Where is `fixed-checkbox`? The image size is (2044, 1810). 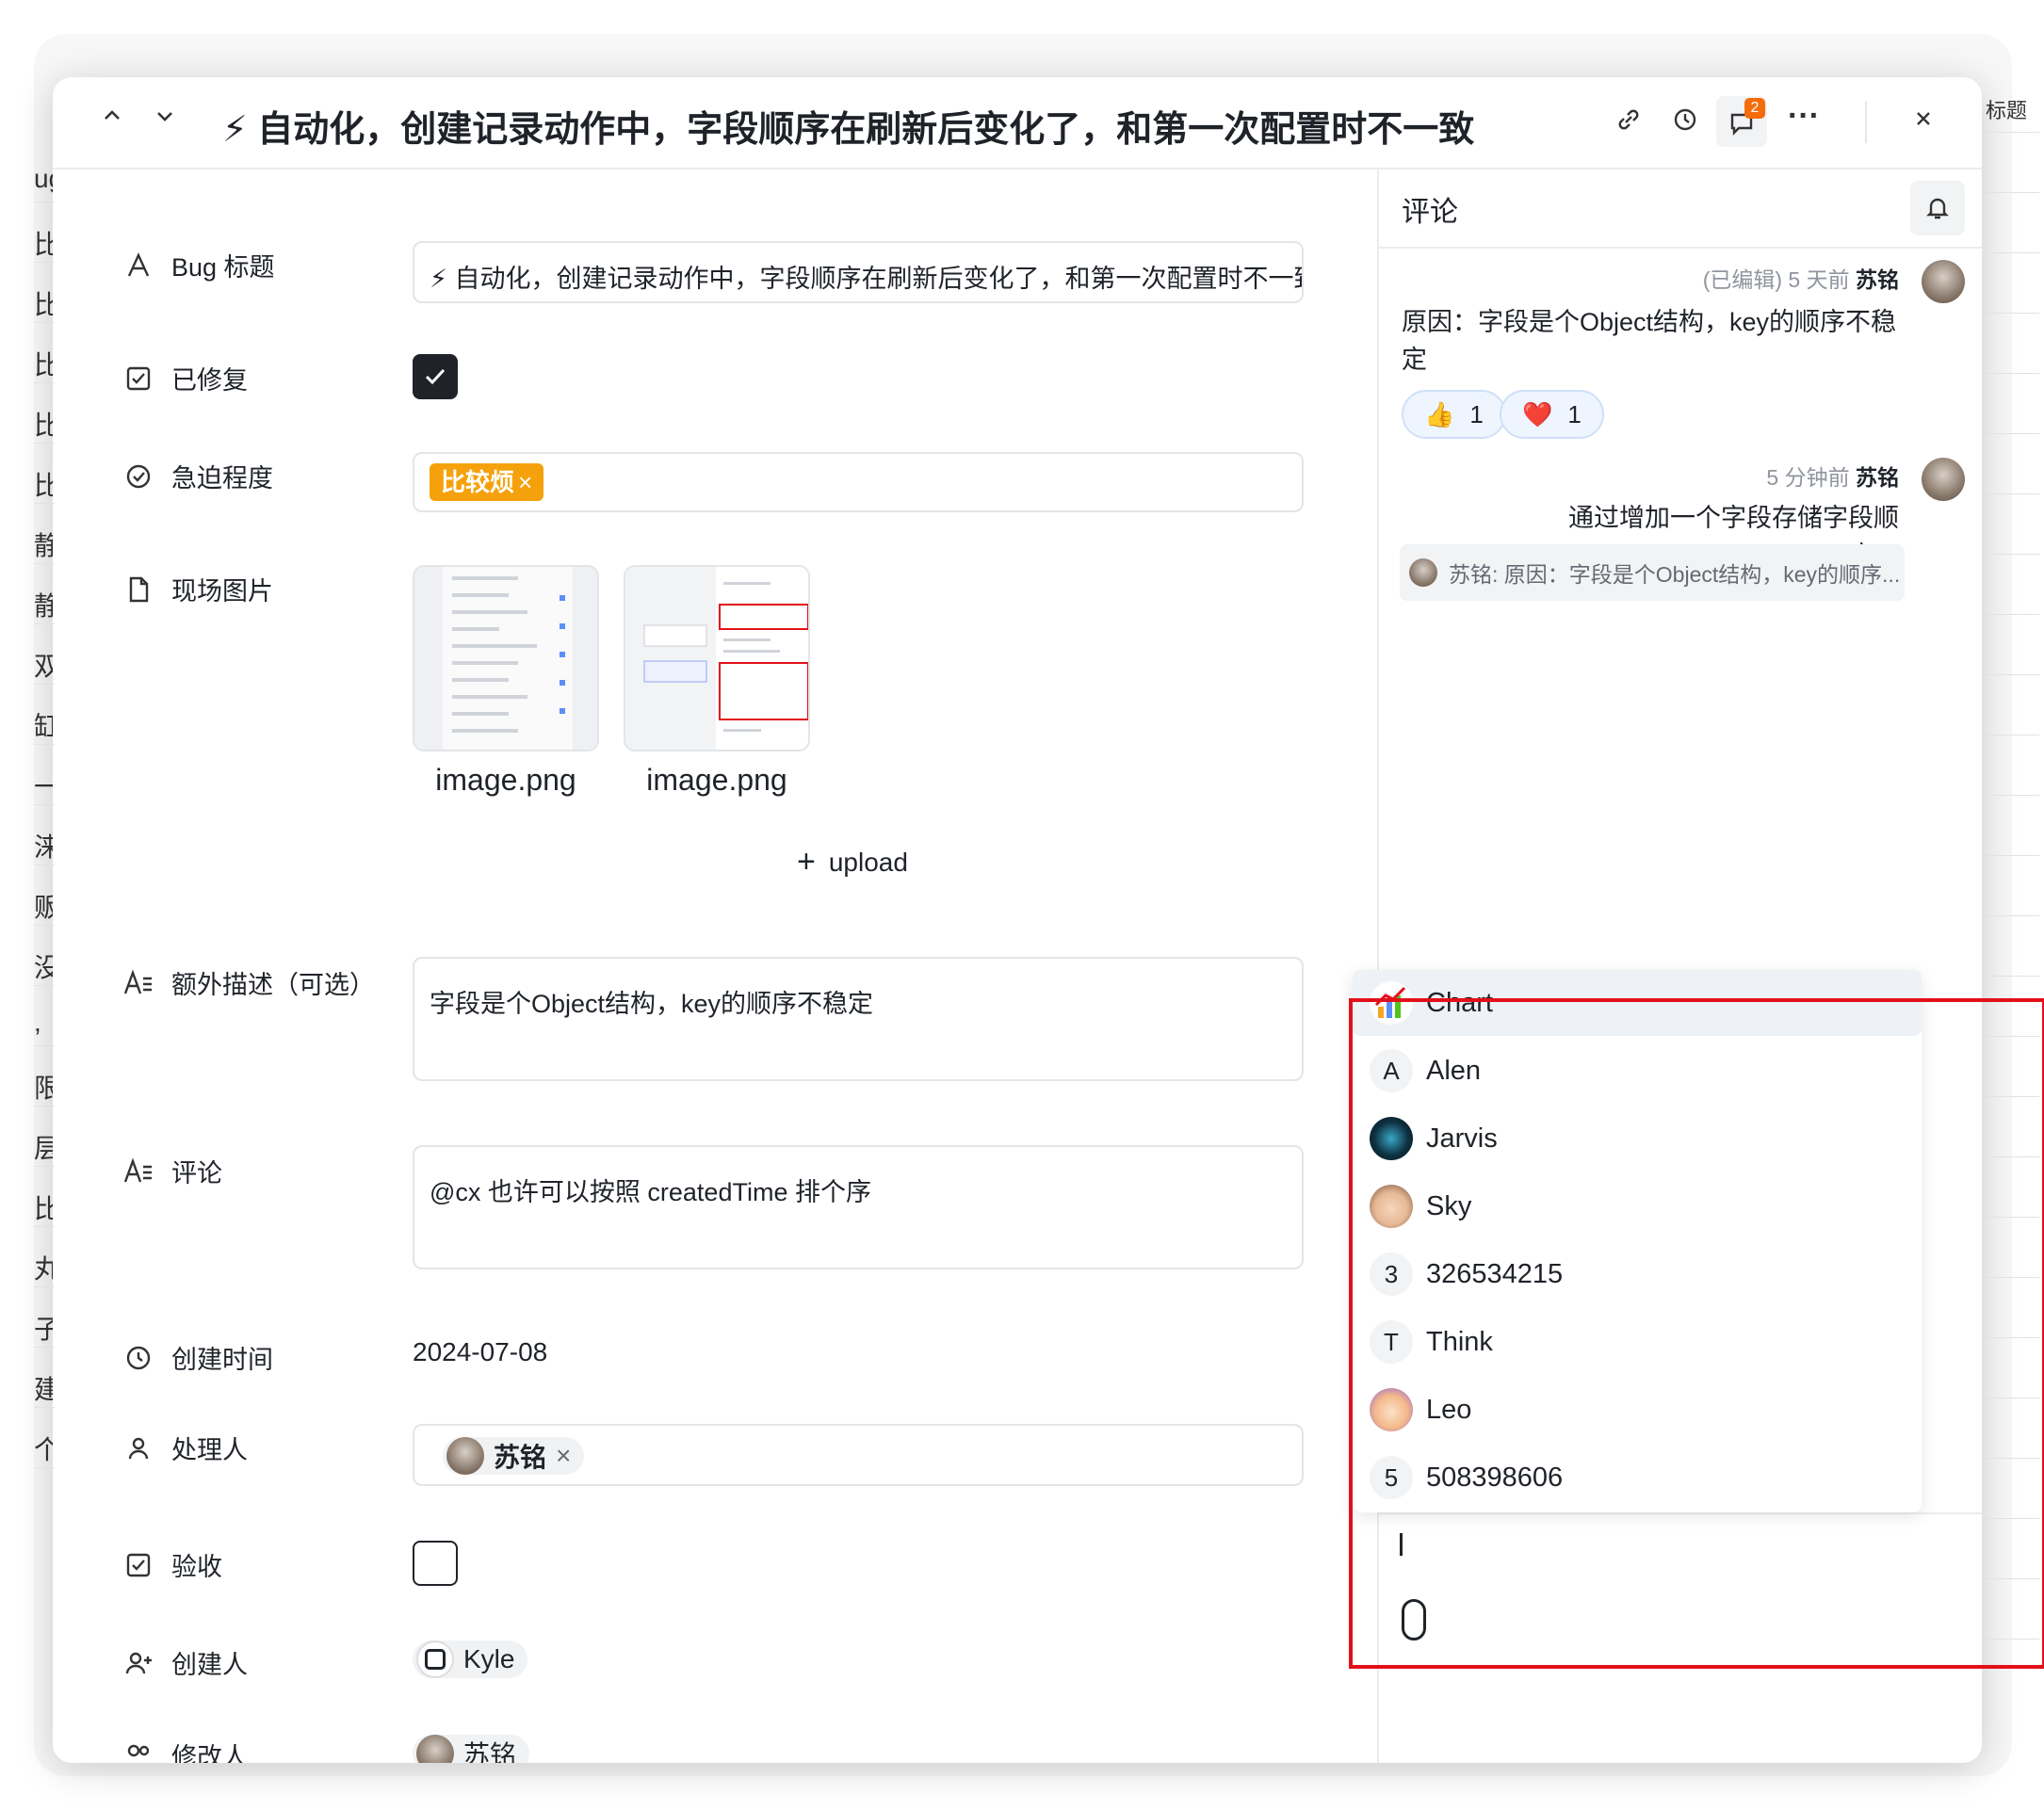
fixed-checkbox is located at coordinates (435, 376).